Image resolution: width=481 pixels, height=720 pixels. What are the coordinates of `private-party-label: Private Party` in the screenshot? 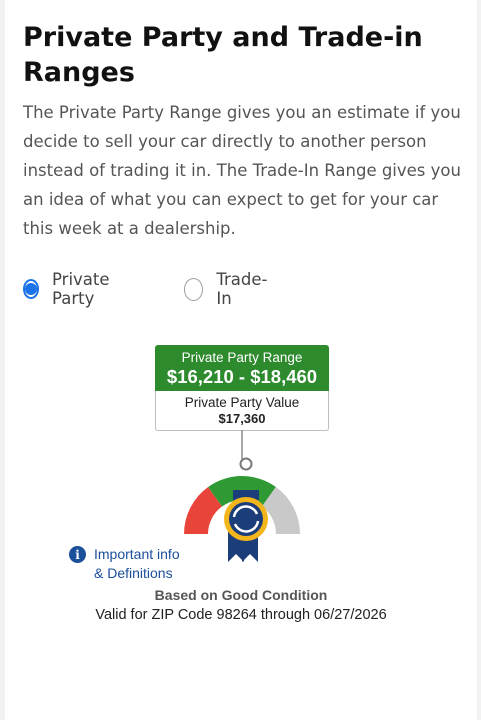 It's located at (81, 289).